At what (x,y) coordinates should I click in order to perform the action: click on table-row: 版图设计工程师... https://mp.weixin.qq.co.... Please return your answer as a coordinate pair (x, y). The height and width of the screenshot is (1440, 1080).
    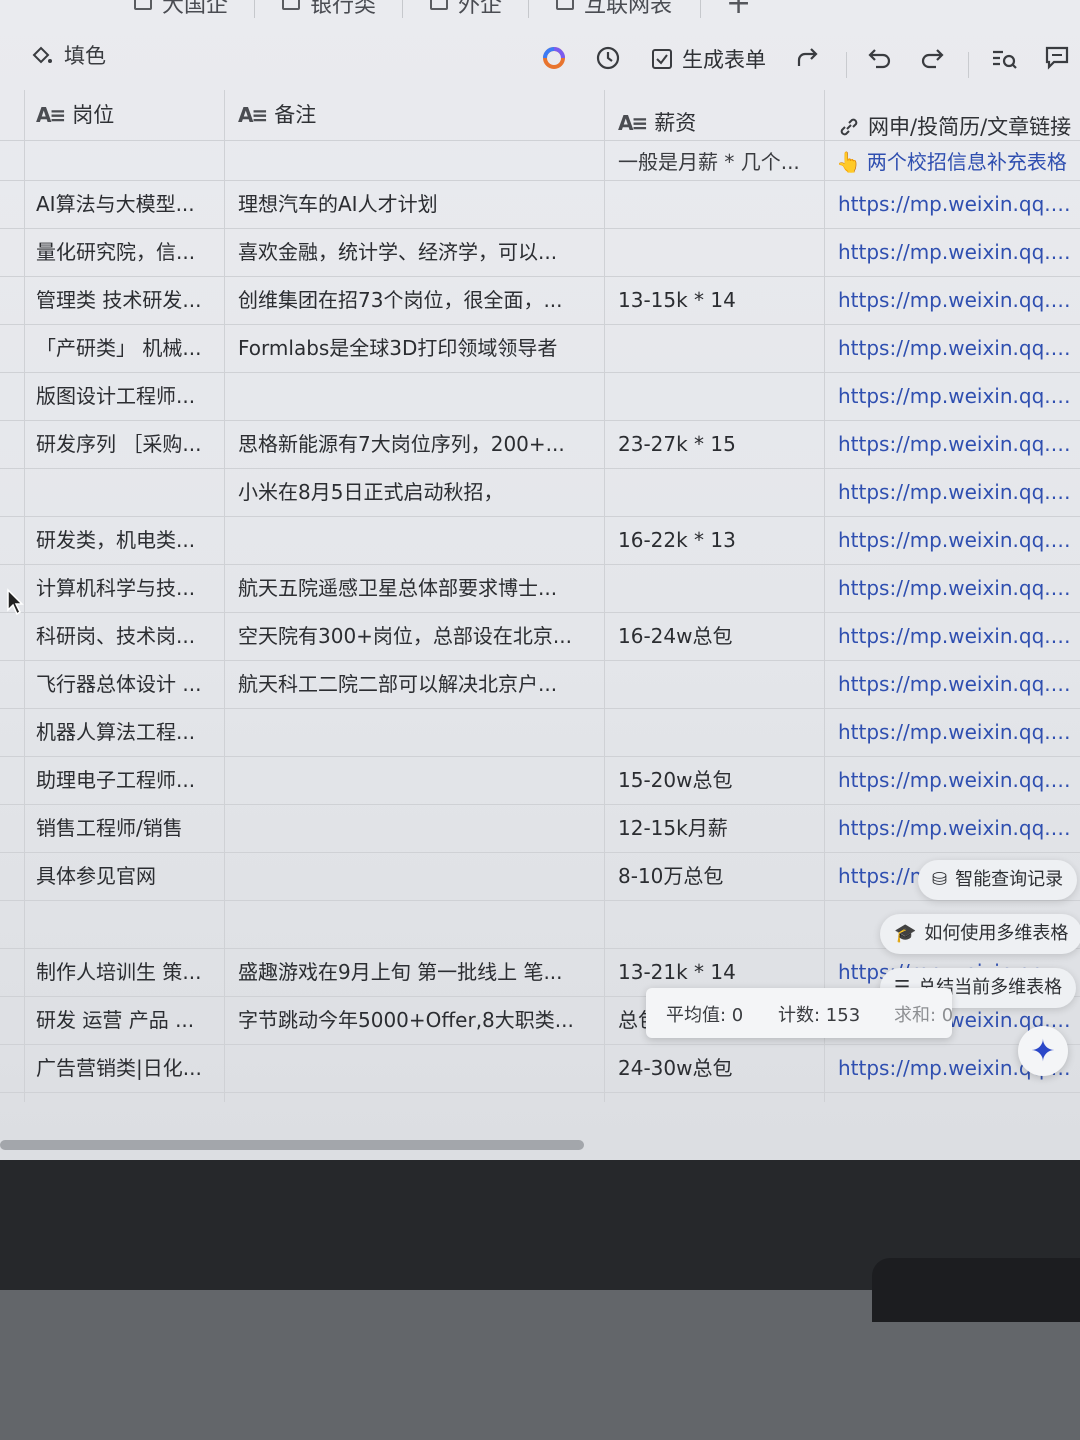
    Looking at the image, I should click on (540, 396).